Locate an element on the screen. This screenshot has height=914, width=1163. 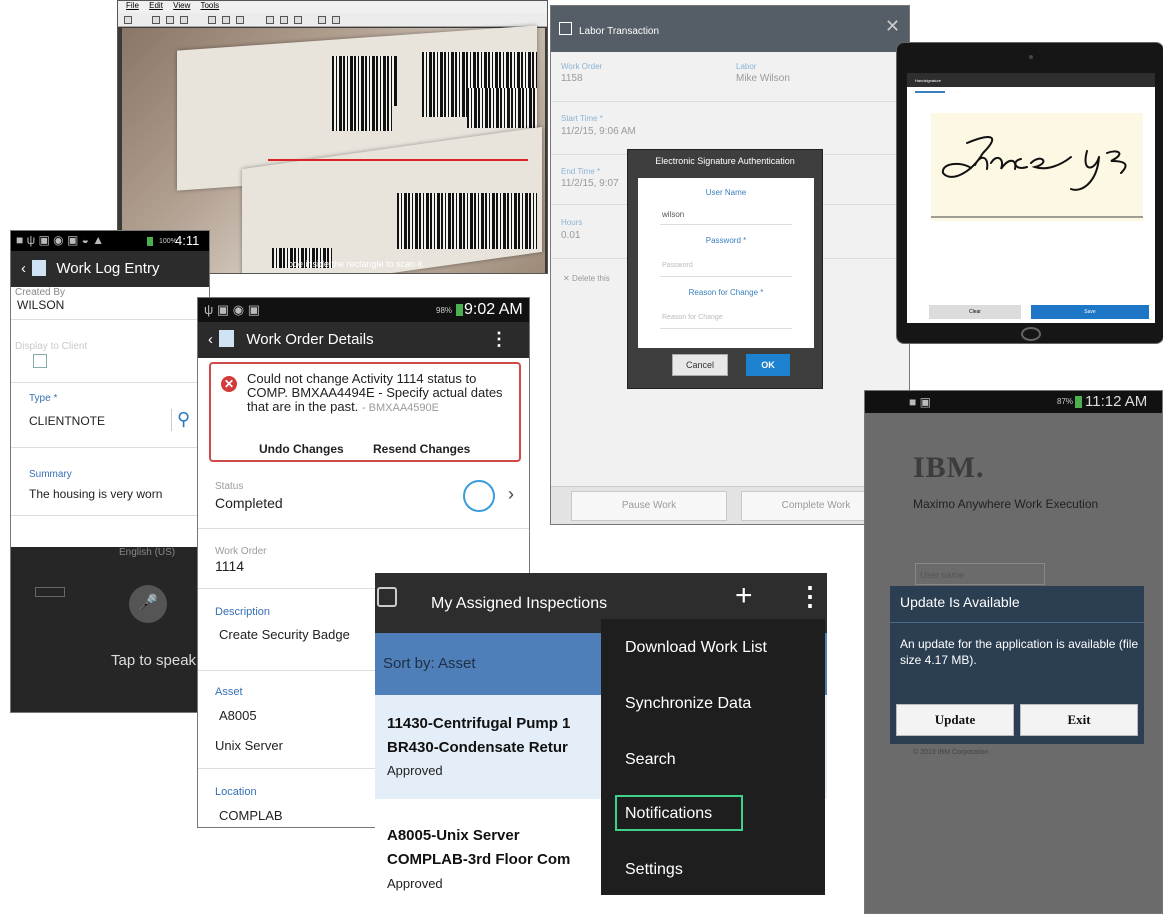
work-order-value: 1114 is located at coordinates (230, 566).